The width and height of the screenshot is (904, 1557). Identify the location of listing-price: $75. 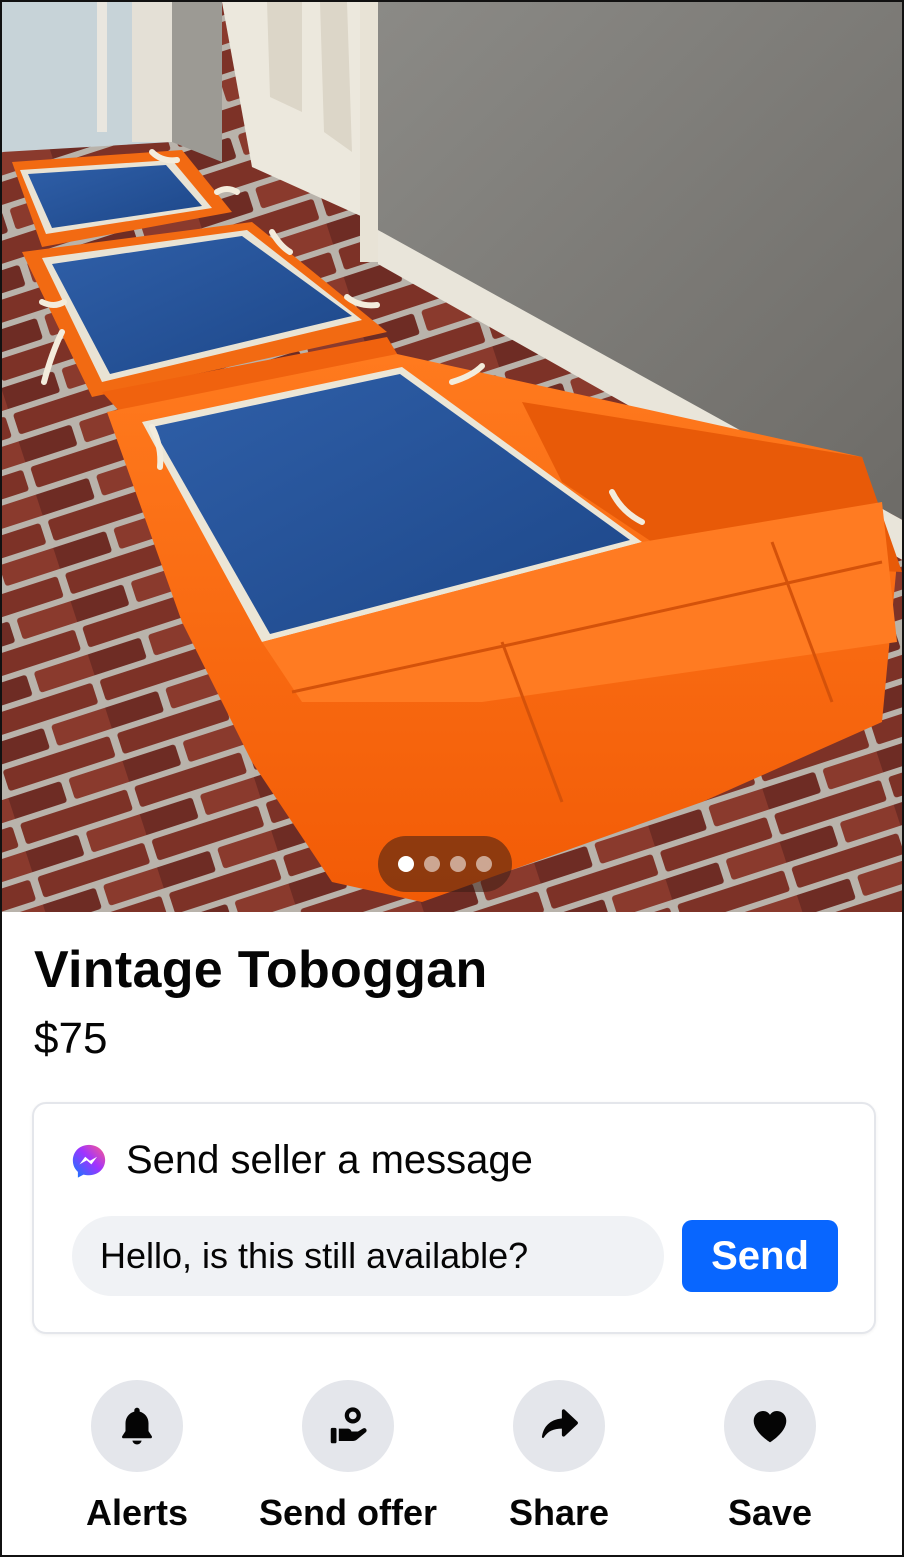
(71, 1038).